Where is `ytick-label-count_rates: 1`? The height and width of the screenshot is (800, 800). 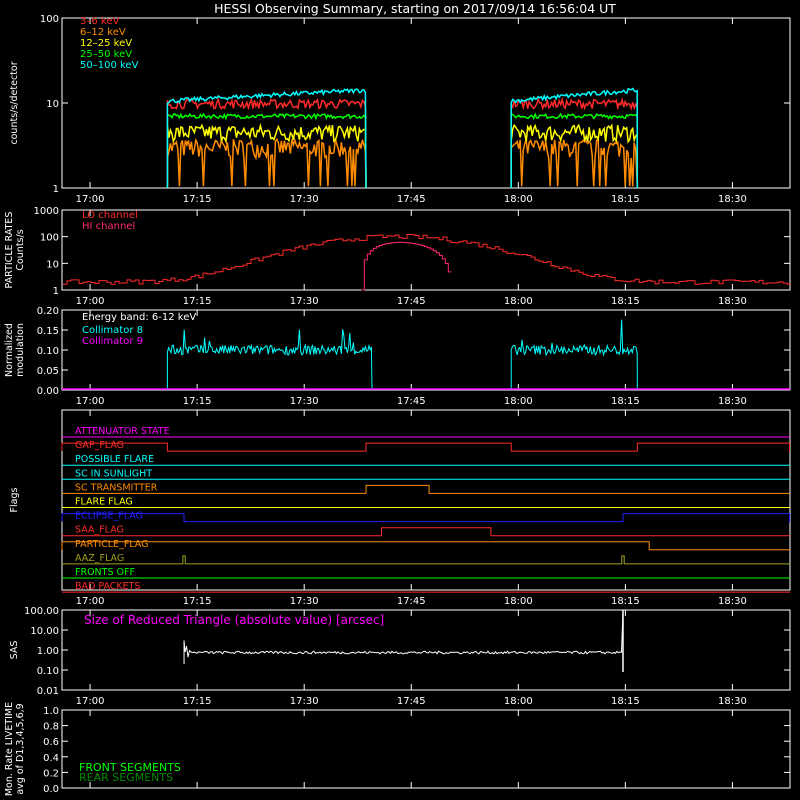
ytick-label-count_rates: 1 is located at coordinates (56, 189).